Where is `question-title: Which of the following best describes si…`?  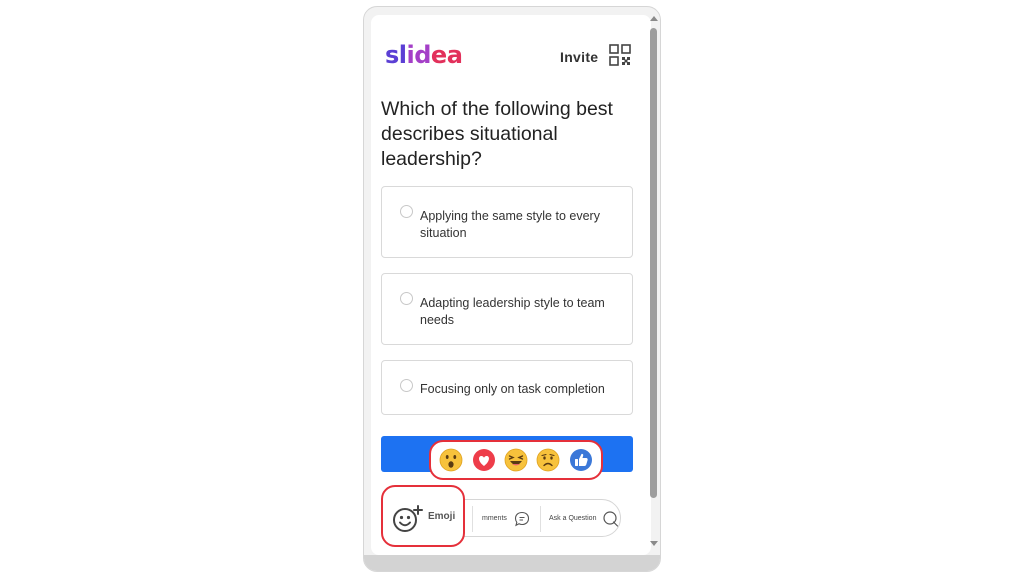
question-title: Which of the following best describes si… is located at coordinates (497, 134).